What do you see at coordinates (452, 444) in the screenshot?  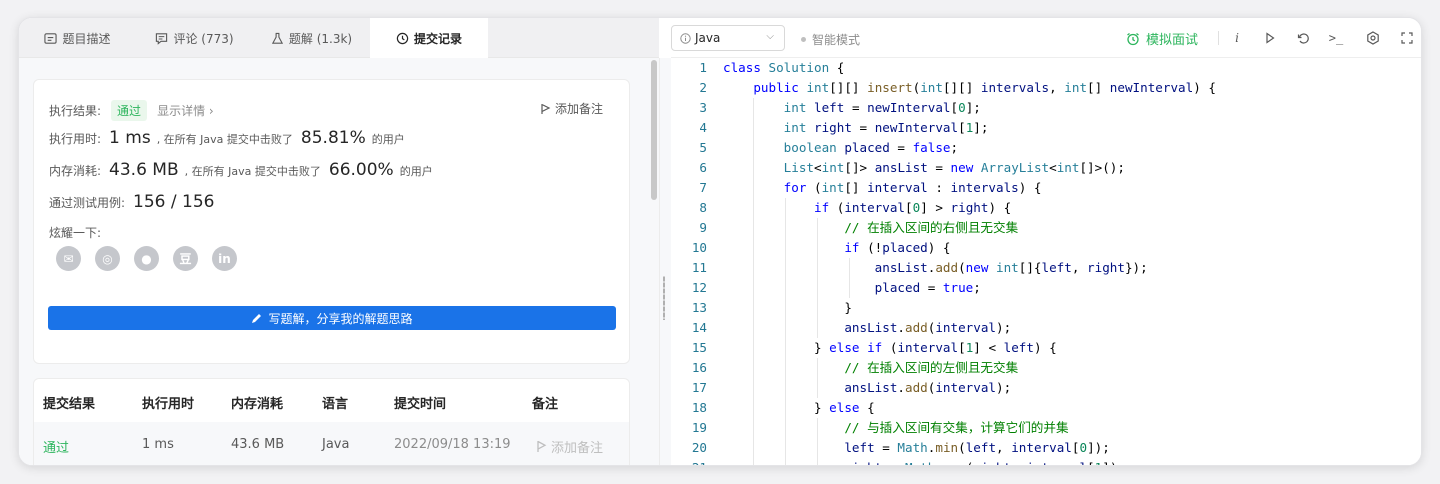 I see `row-submit-time: 2022/09/18 13:19` at bounding box center [452, 444].